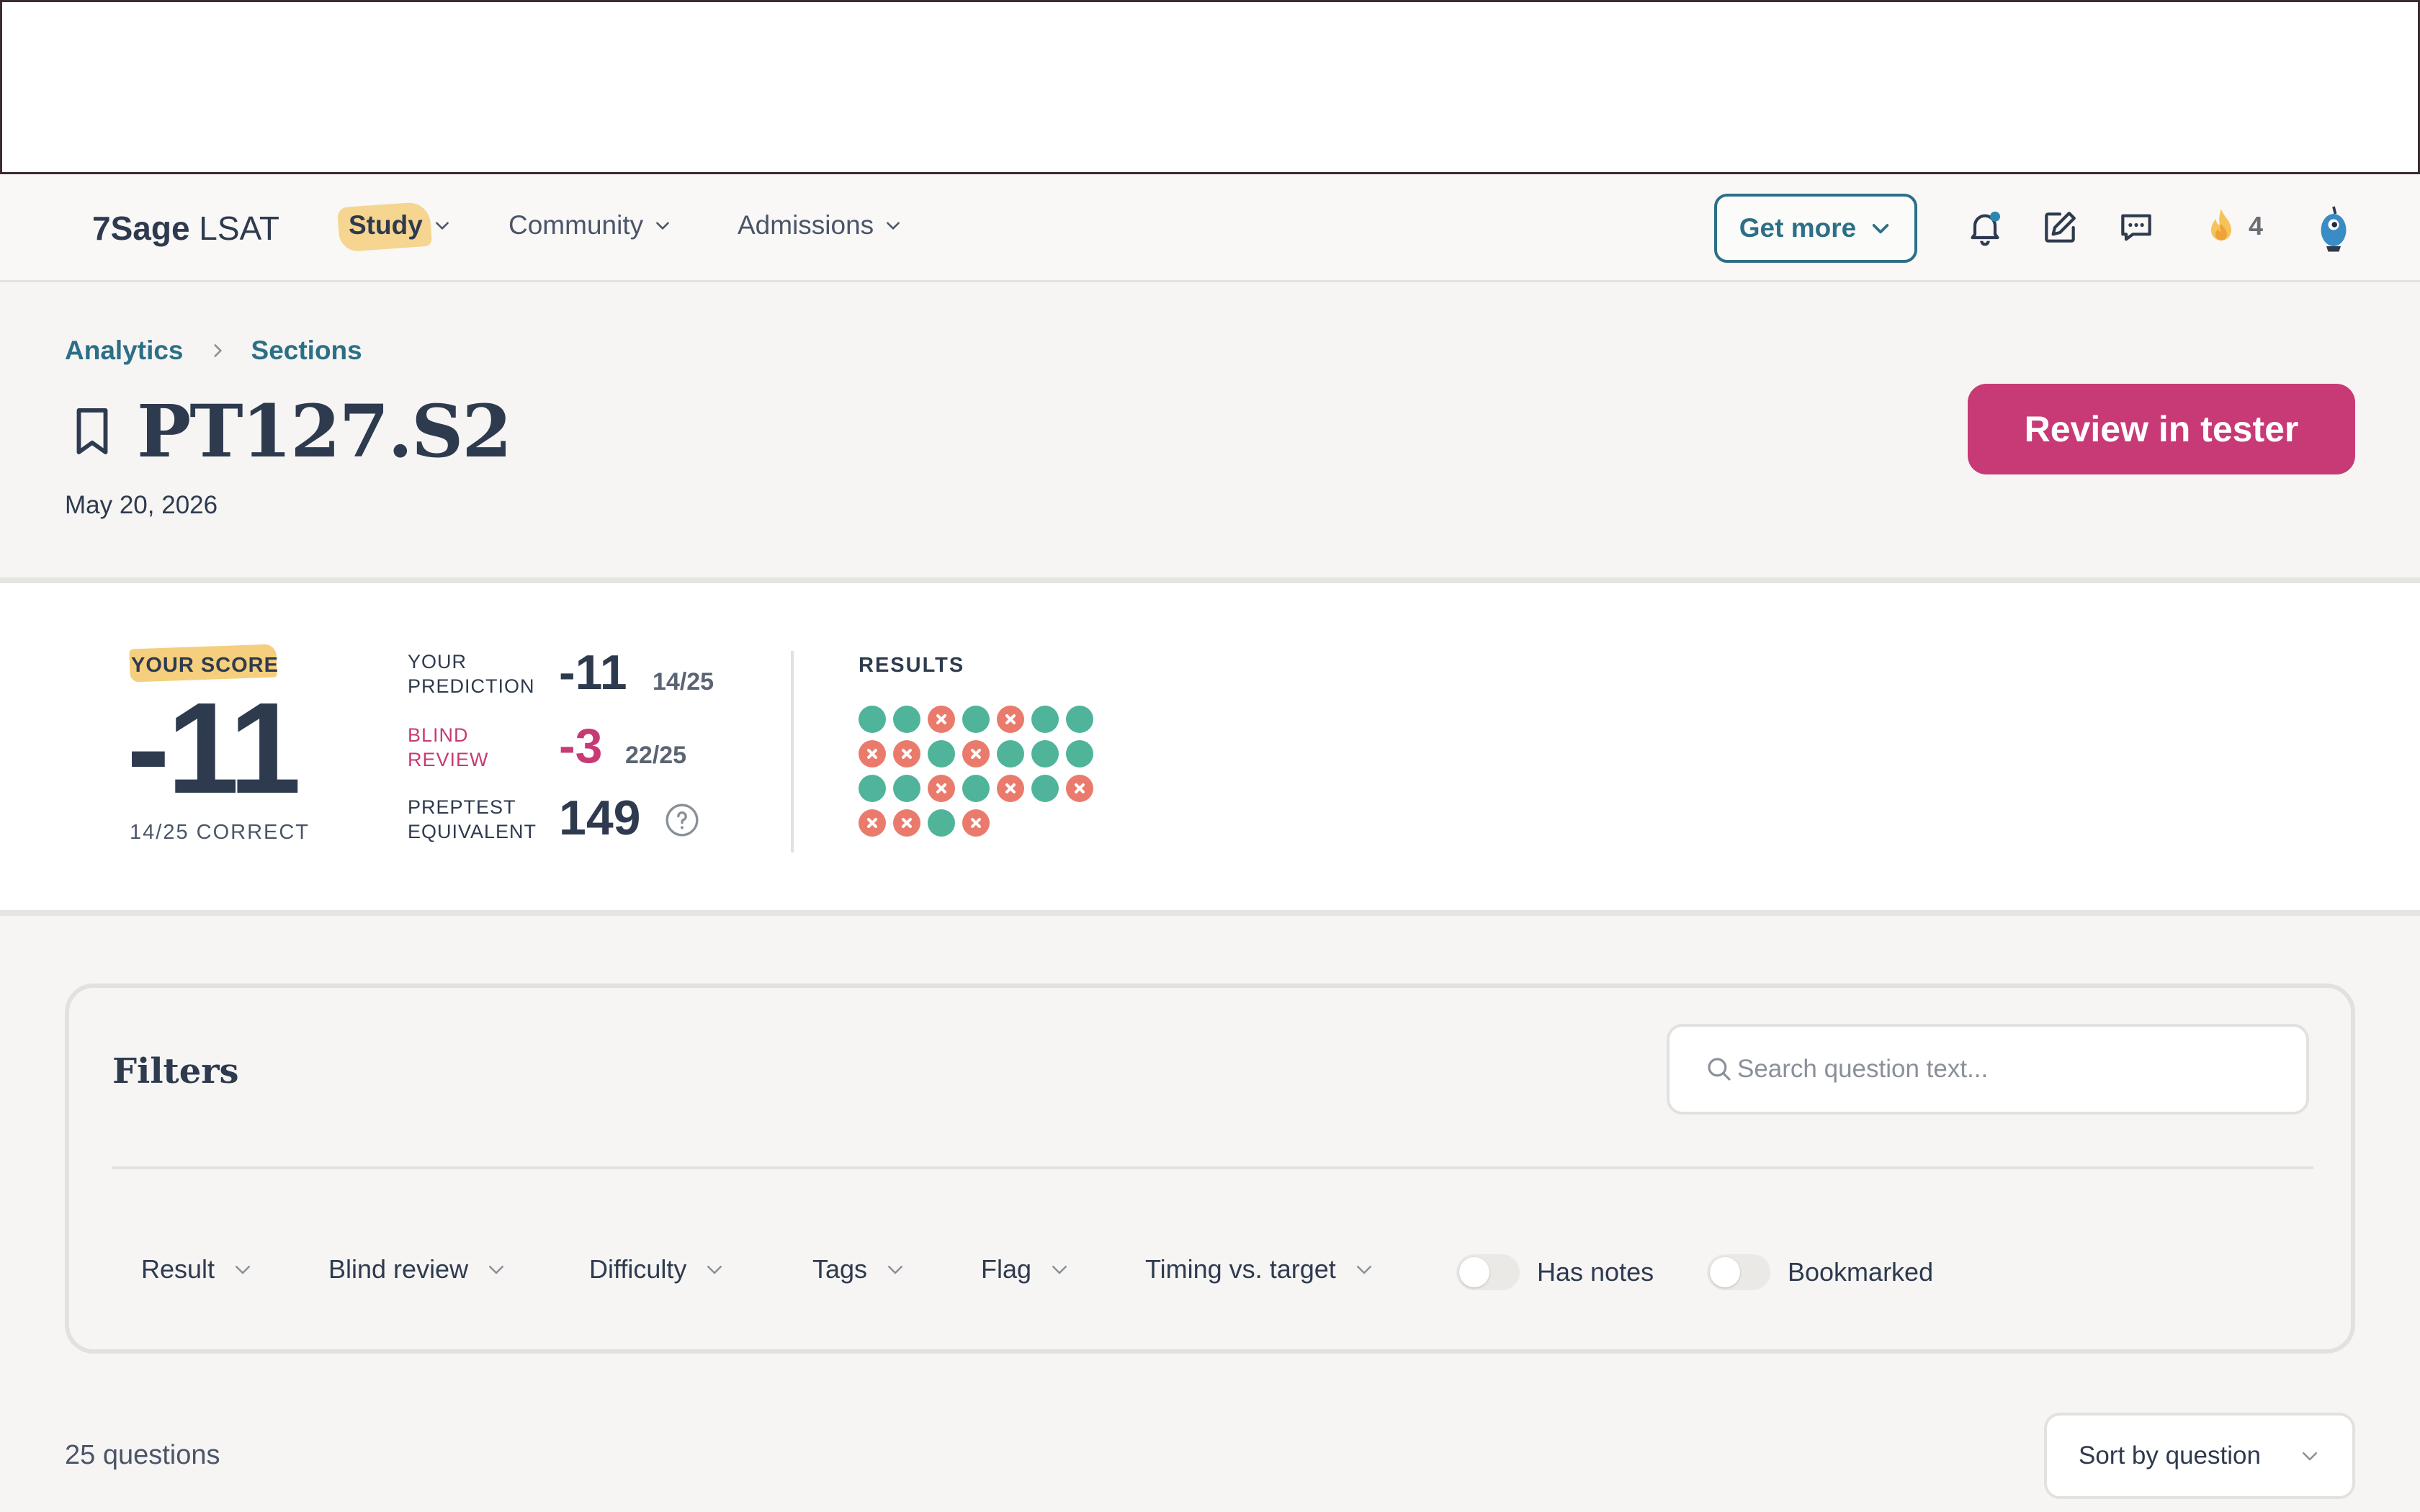 This screenshot has height=1512, width=2420. What do you see at coordinates (218, 350) in the screenshot?
I see `chevron-right-icon` at bounding box center [218, 350].